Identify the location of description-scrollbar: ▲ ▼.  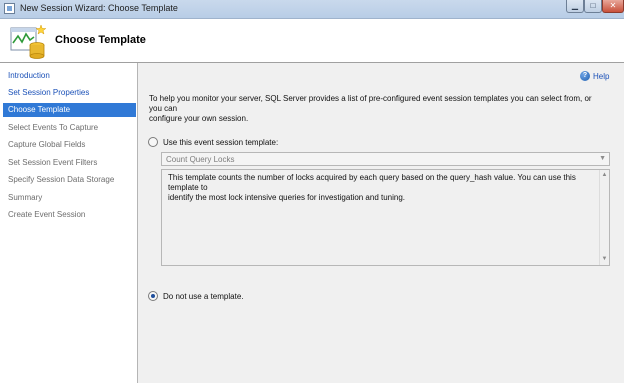
(604, 217).